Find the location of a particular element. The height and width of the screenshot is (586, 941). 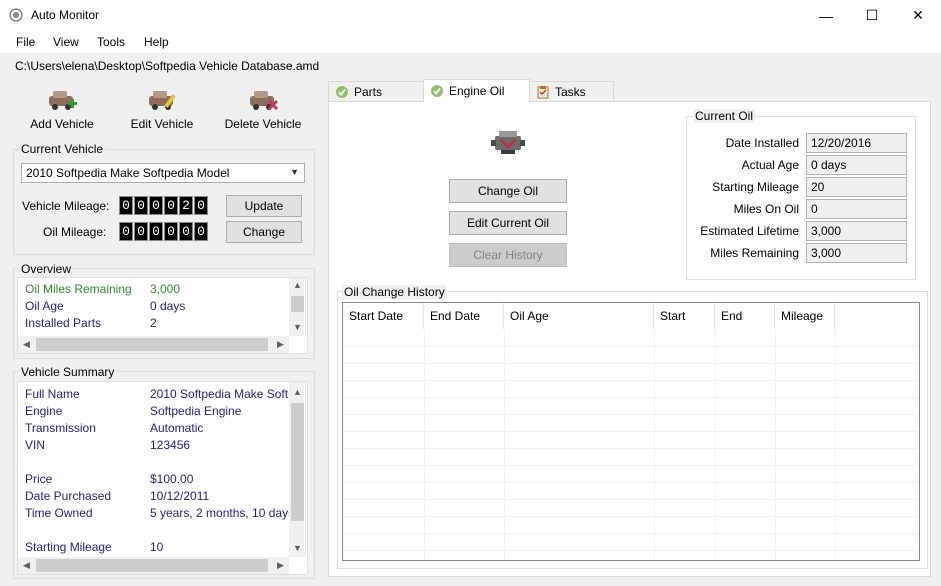

oil-mileage-label: Oil Mileage: is located at coordinates (75, 232).